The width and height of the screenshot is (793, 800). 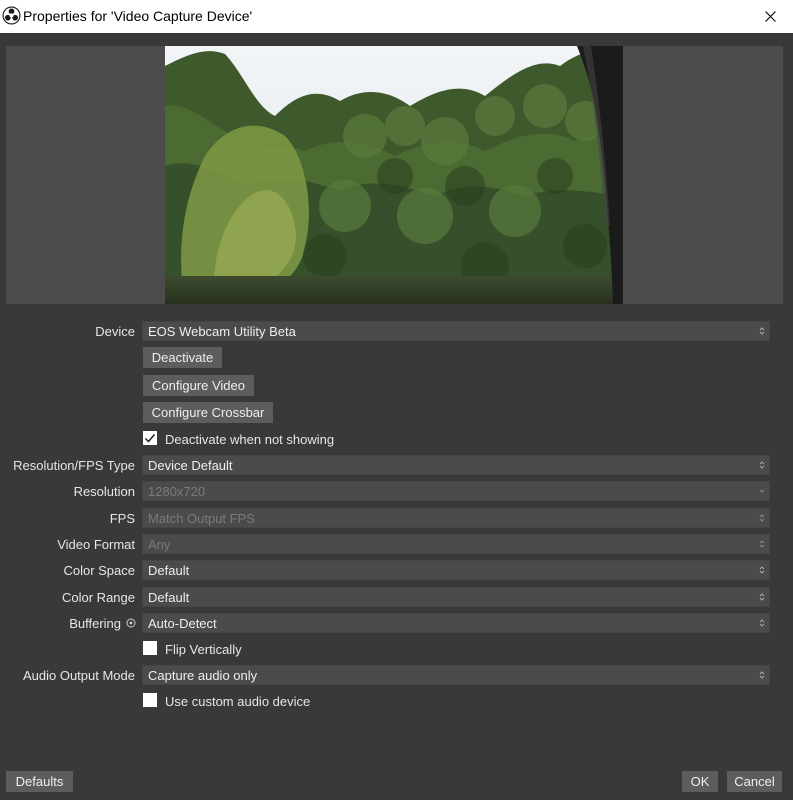 I want to click on obs-logo-icon, so click(x=11, y=15).